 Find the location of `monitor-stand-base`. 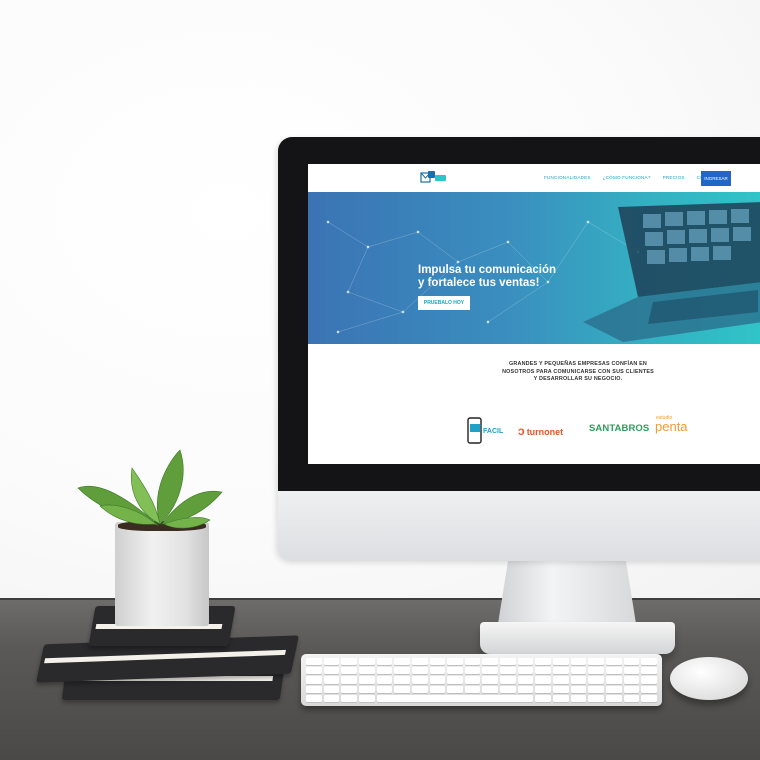

monitor-stand-base is located at coordinates (577, 638).